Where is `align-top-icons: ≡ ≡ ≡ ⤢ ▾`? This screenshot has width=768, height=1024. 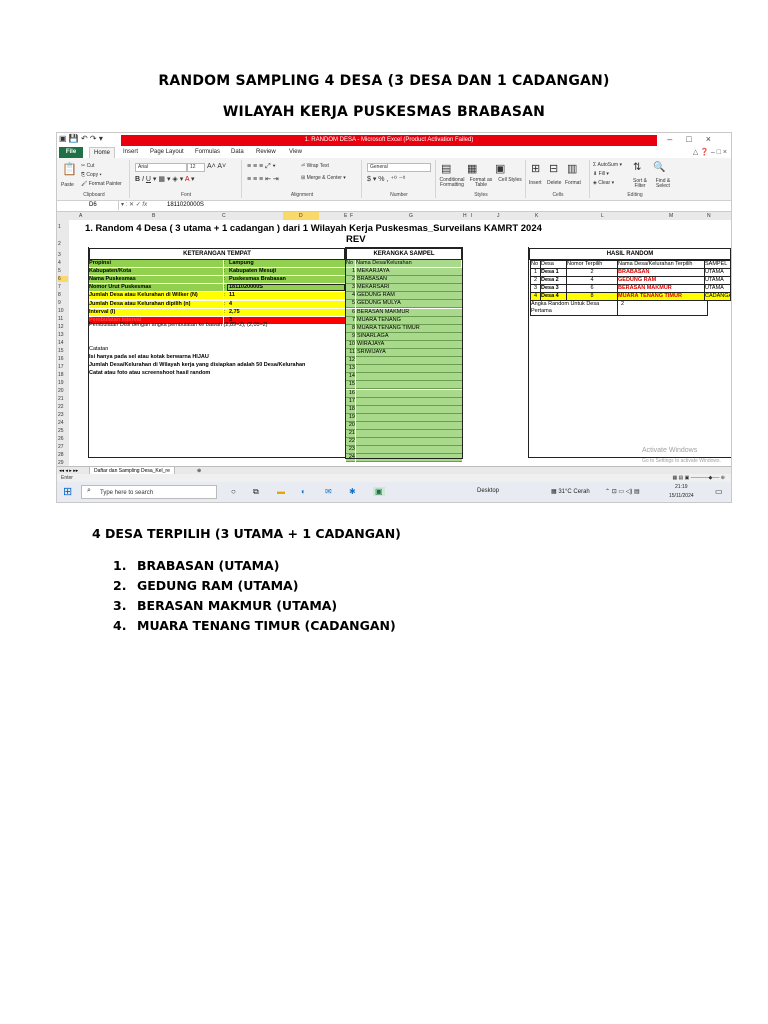 align-top-icons: ≡ ≡ ≡ ⤢ ▾ is located at coordinates (261, 167).